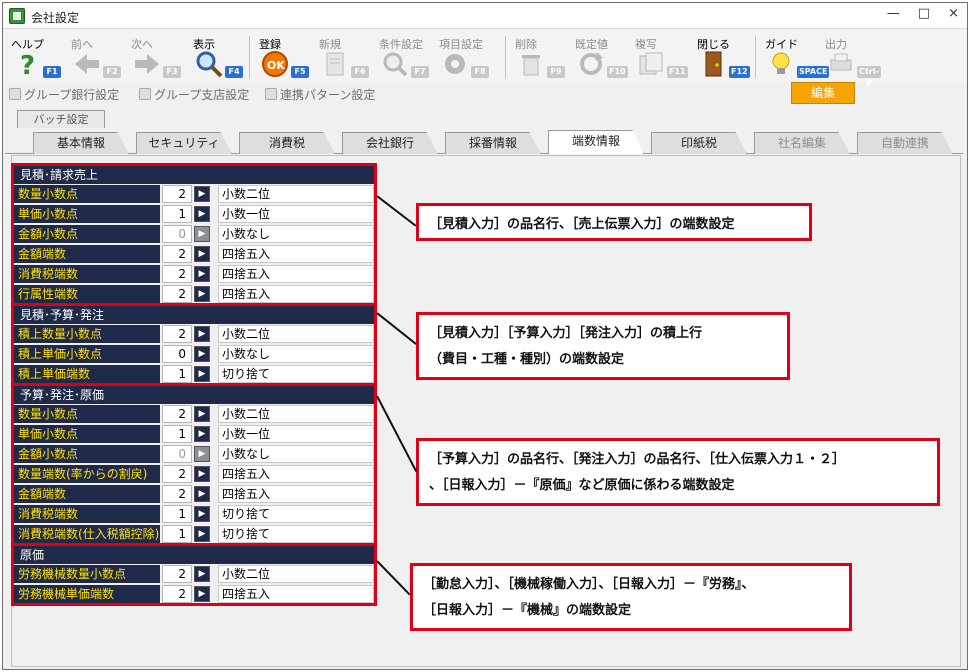  I want to click on link-pattern-settings-button: 連携パターン設定, so click(320, 94).